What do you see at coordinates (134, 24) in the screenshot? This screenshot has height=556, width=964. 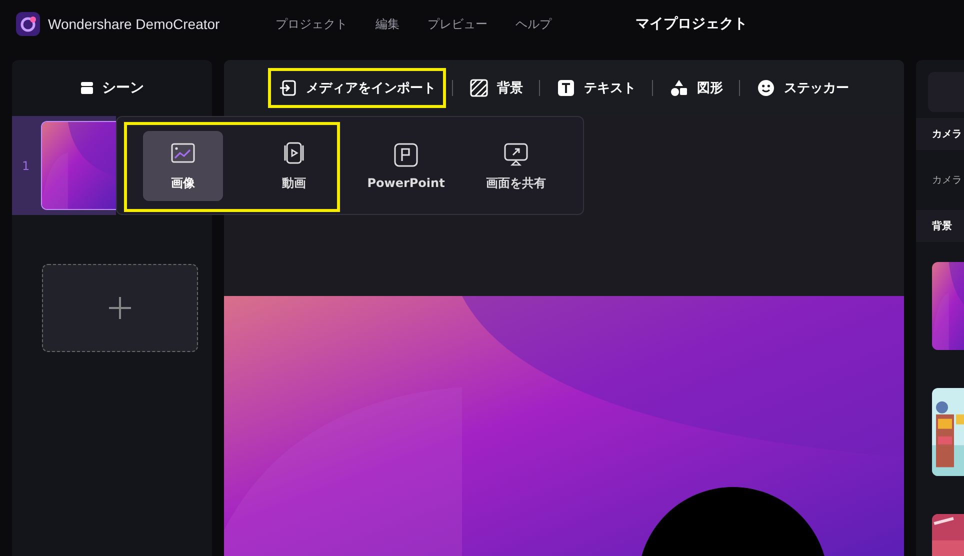 I see `app-name: Wondershare DemoCreator` at bounding box center [134, 24].